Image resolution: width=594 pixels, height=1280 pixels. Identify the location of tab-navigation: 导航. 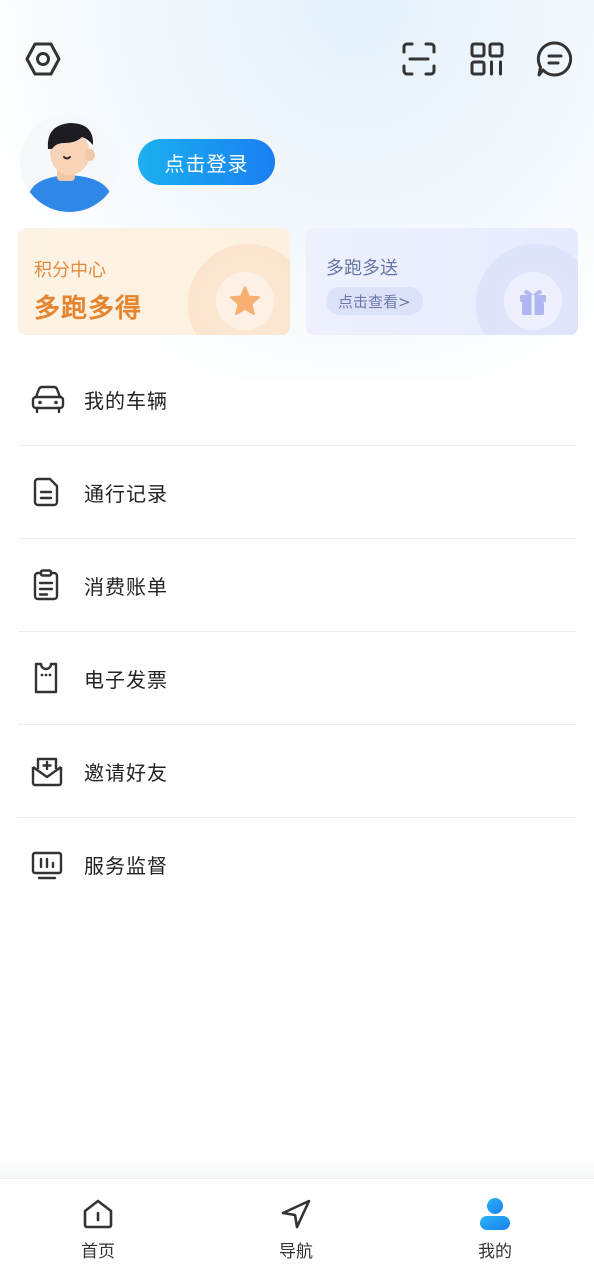
(296, 1229).